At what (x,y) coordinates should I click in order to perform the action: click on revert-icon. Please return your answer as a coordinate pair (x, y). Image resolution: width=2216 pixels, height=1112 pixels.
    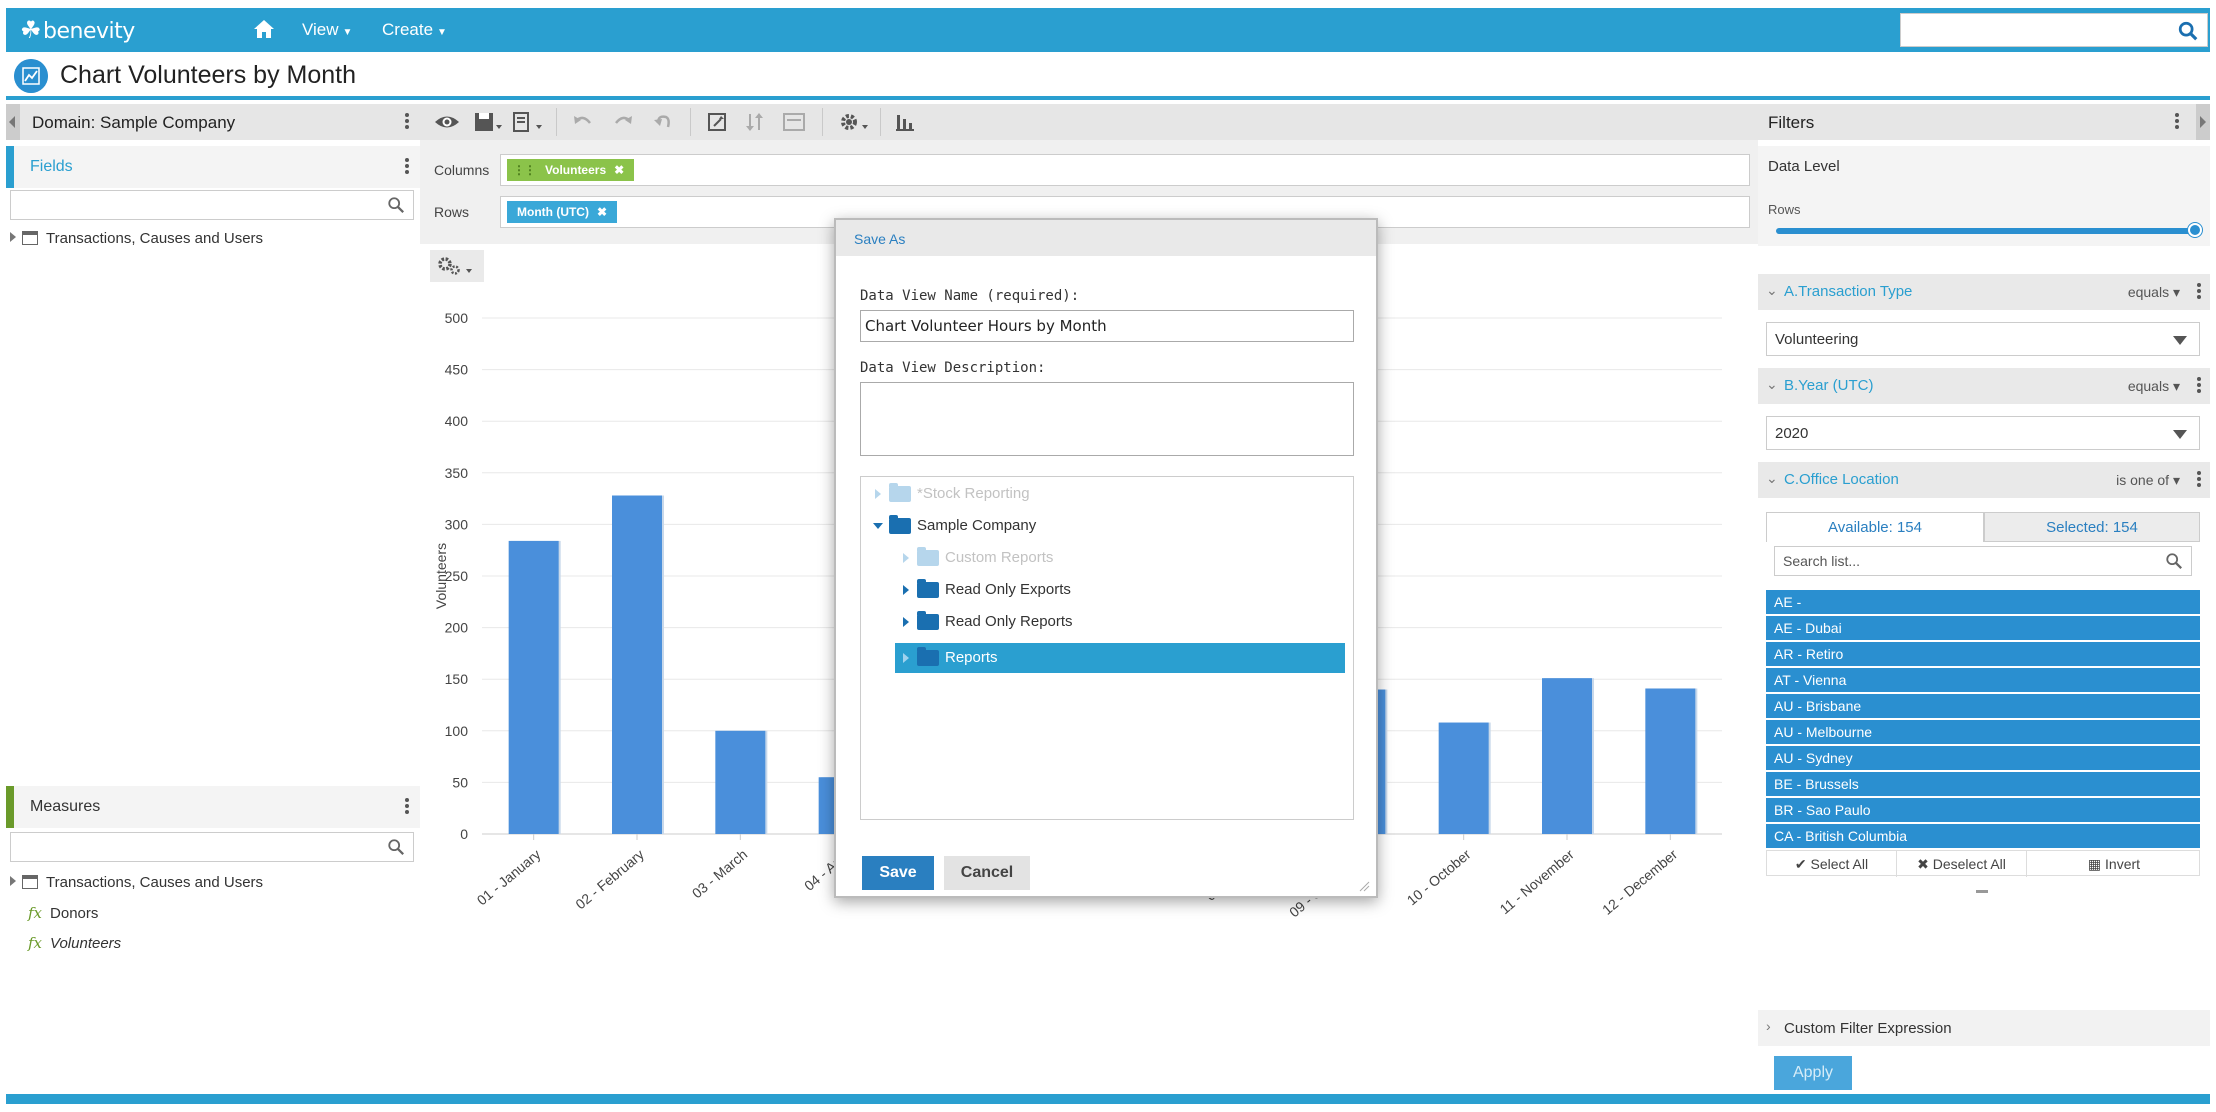
    Looking at the image, I should click on (663, 122).